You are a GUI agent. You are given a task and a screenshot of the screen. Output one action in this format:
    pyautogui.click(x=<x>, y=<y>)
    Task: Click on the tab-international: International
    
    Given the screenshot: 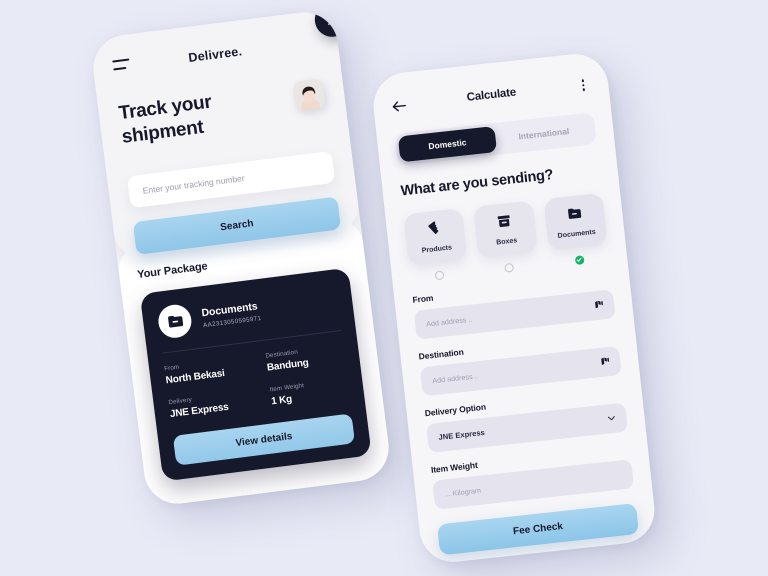 What is the action you would take?
    pyautogui.click(x=543, y=134)
    